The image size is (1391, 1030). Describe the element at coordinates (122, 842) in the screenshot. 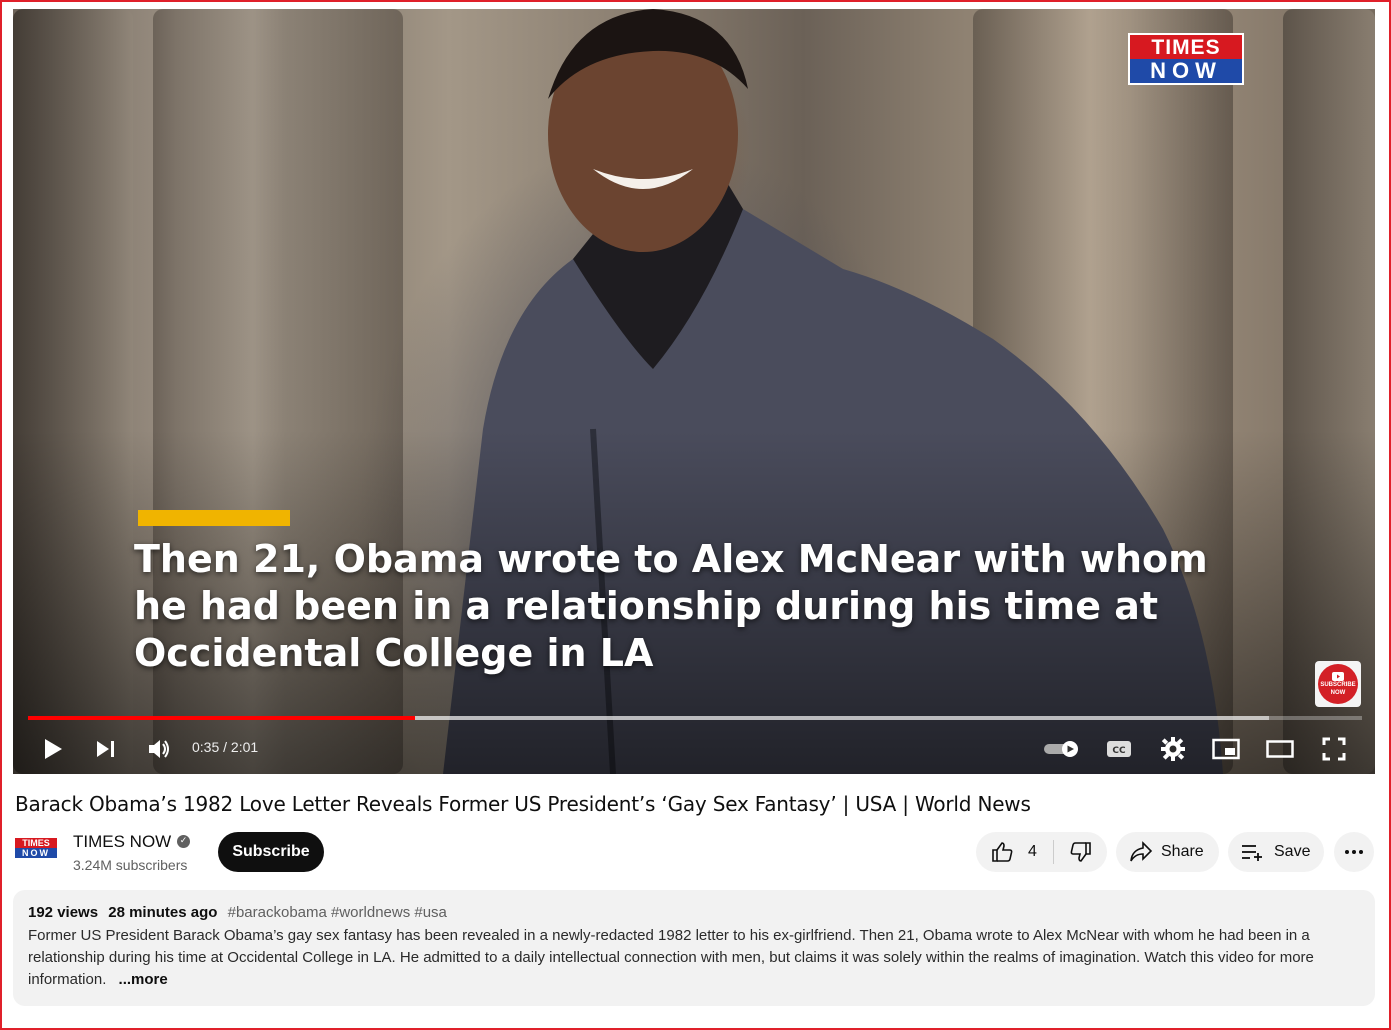

I see `channel-name: TIMES NOW` at that location.